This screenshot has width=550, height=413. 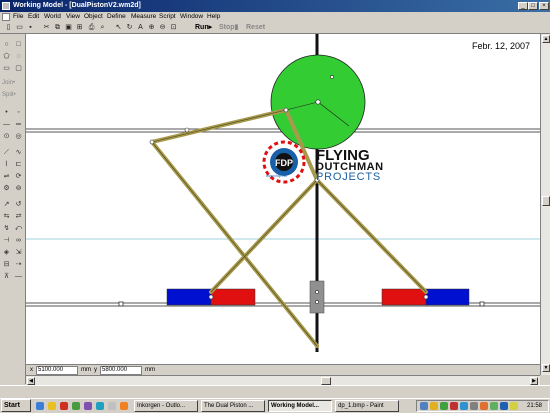 What do you see at coordinates (447, 297) in the screenshot?
I see `right-piston-blue-block` at bounding box center [447, 297].